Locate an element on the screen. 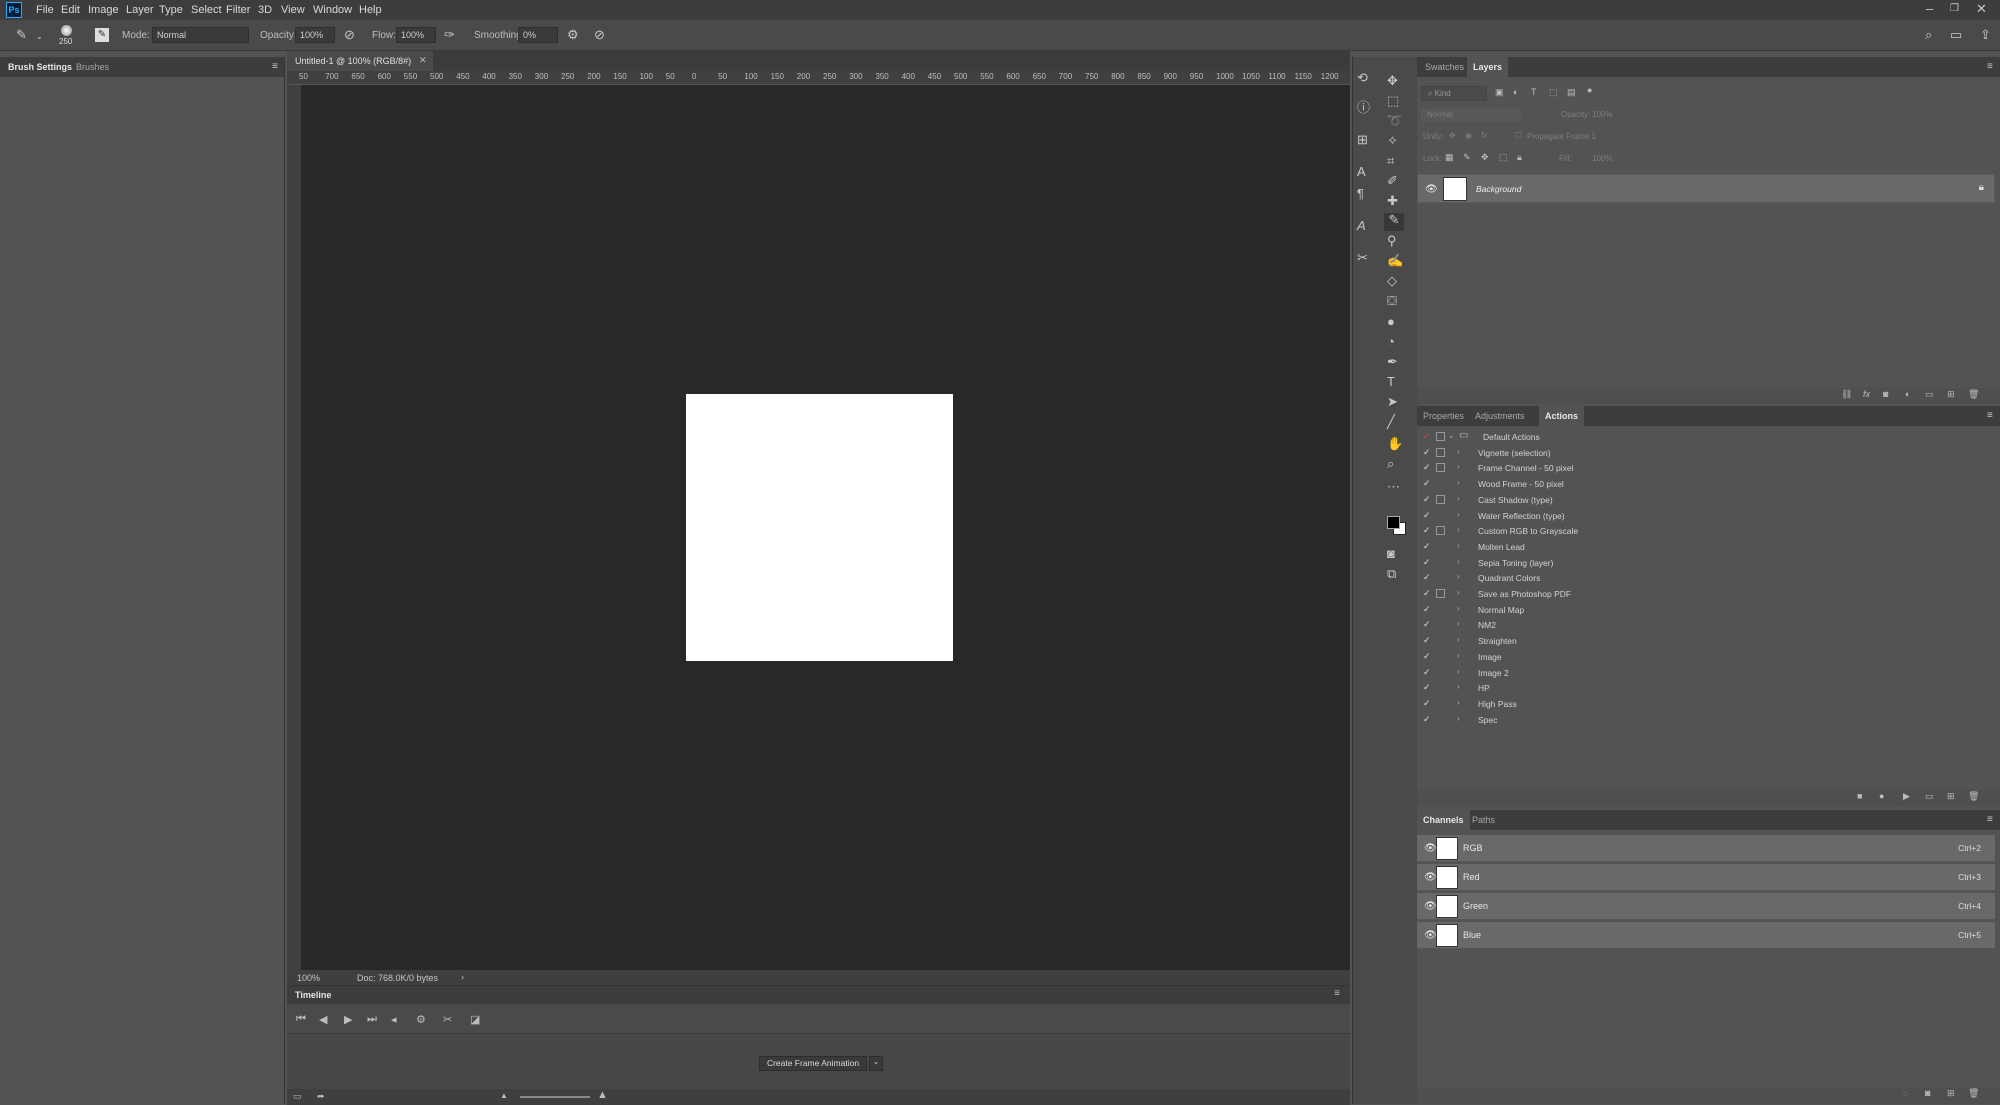 Image resolution: width=2000 pixels, height=1105 pixels. gear-icon: ⚙ is located at coordinates (573, 35).